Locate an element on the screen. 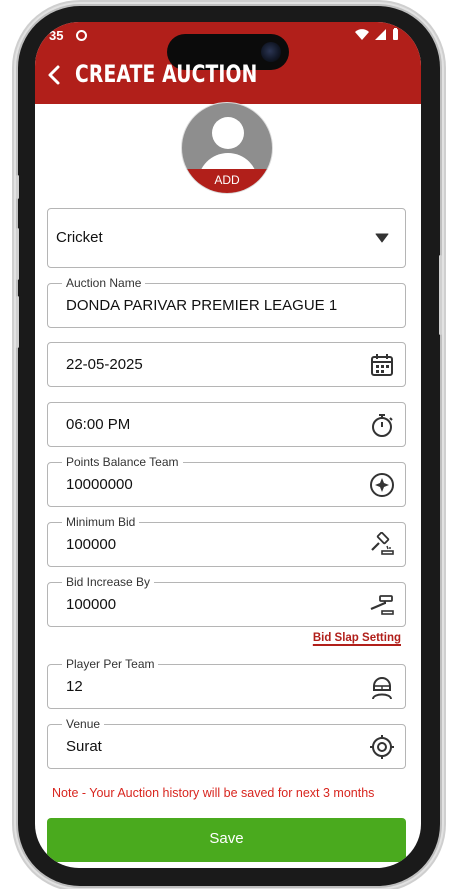 The width and height of the screenshot is (451, 889). signal-icon is located at coordinates (380, 34).